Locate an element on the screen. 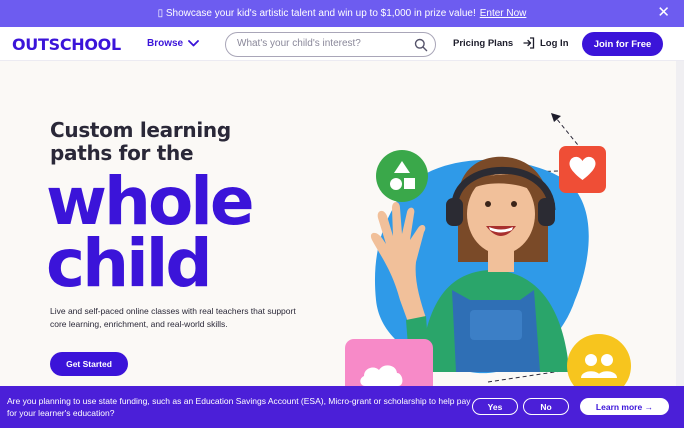  search-box is located at coordinates (330, 44).